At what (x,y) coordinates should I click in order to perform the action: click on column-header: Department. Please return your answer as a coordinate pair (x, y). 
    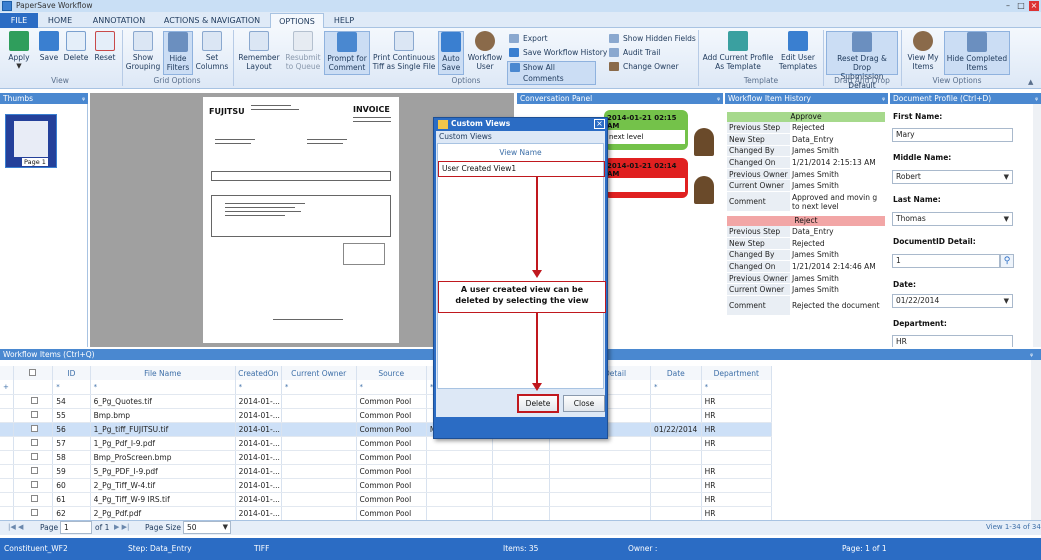
    Looking at the image, I should click on (737, 373).